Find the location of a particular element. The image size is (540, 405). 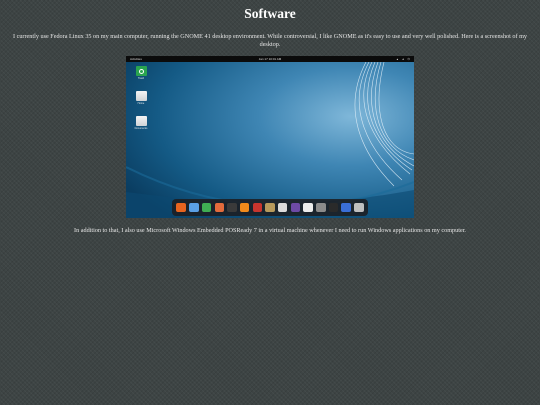

desktop-icon-label: Documents is located at coordinates (141, 128).